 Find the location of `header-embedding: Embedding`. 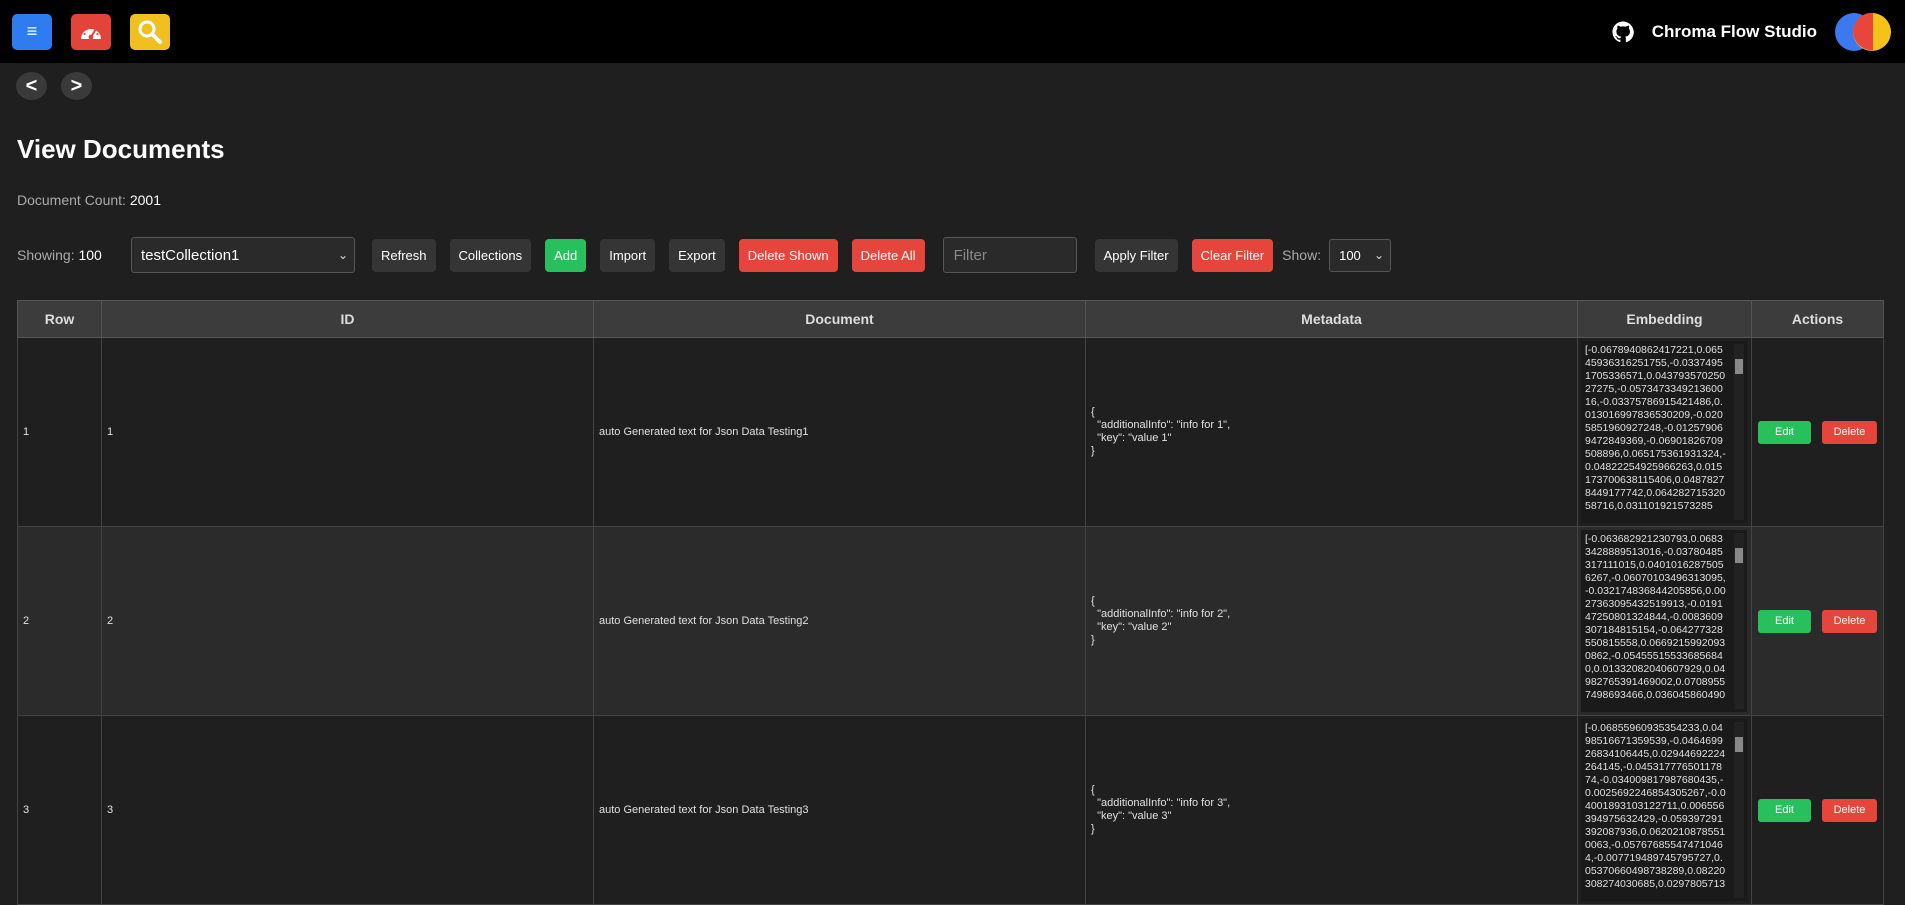

header-embedding: Embedding is located at coordinates (1664, 319).